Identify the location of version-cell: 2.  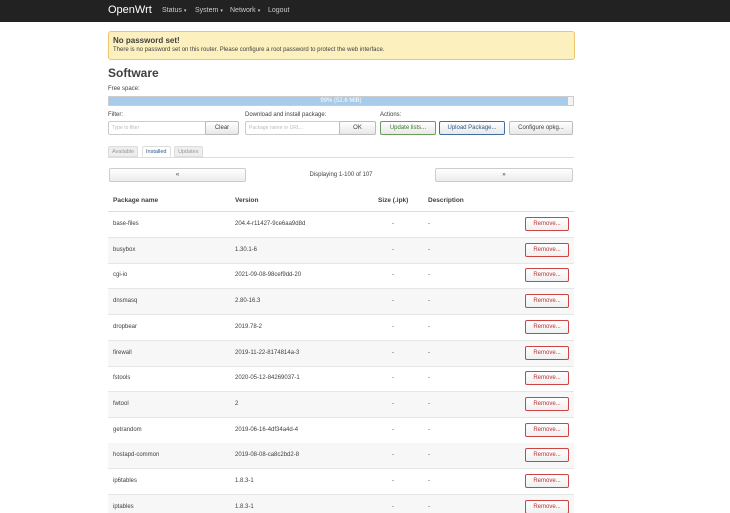
(237, 403).